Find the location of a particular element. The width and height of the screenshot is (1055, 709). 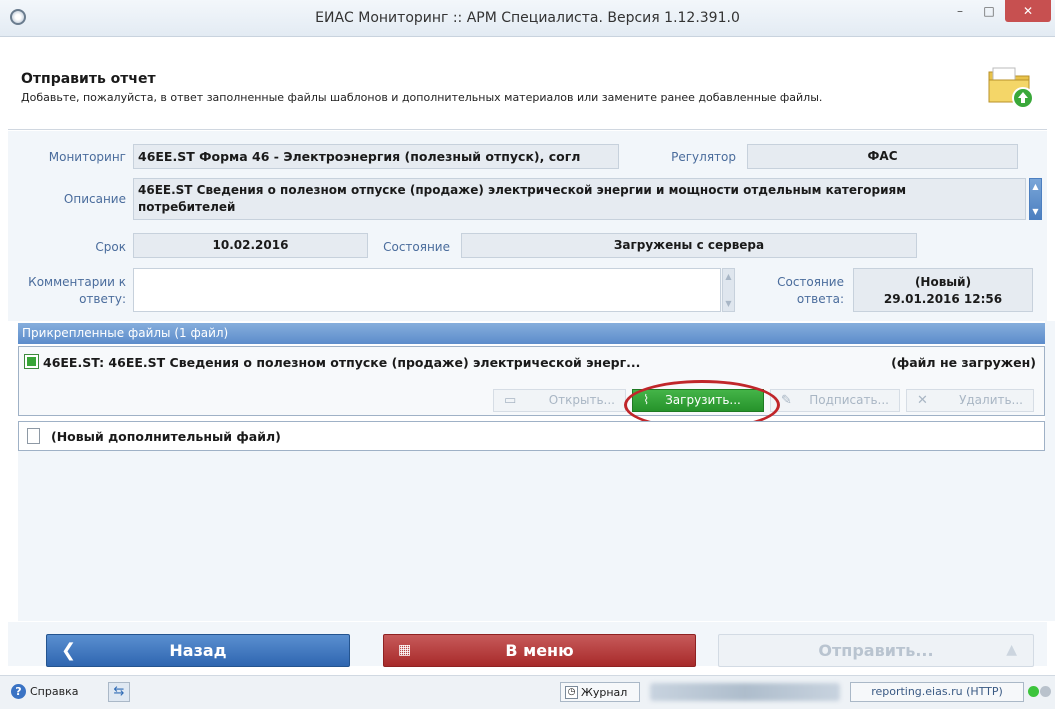

folder-upload-icon is located at coordinates (1011, 88).